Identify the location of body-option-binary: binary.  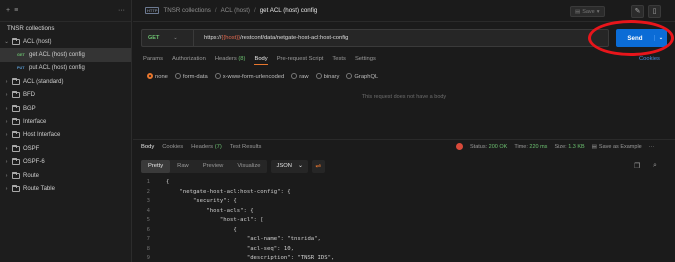
(327, 76).